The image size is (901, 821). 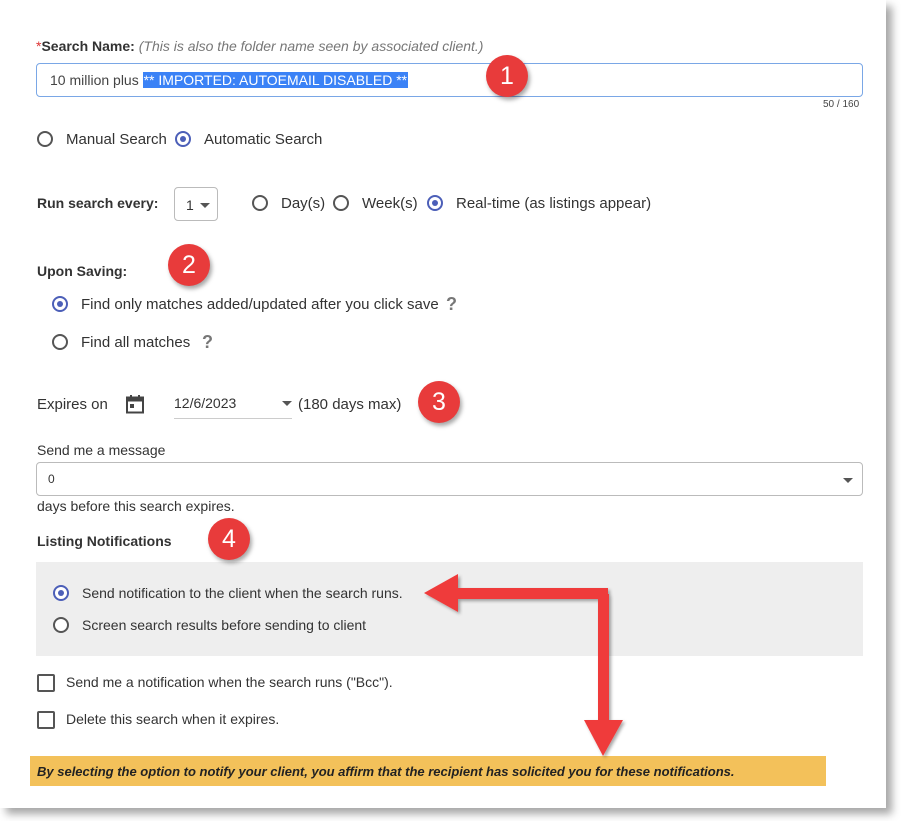 What do you see at coordinates (229, 539) in the screenshot?
I see `badge-4: 4` at bounding box center [229, 539].